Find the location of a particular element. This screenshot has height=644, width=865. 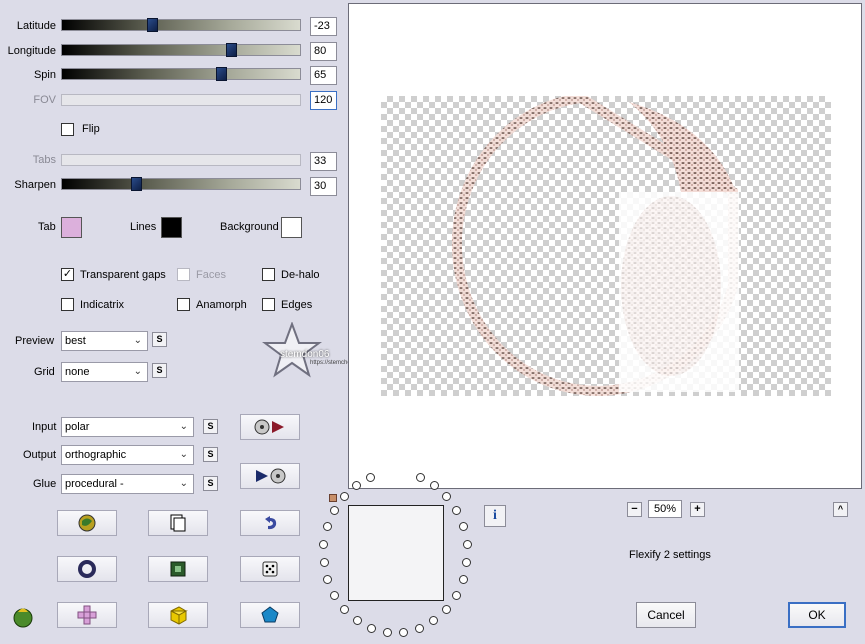

longitude-slider-thumb is located at coordinates (231, 50).